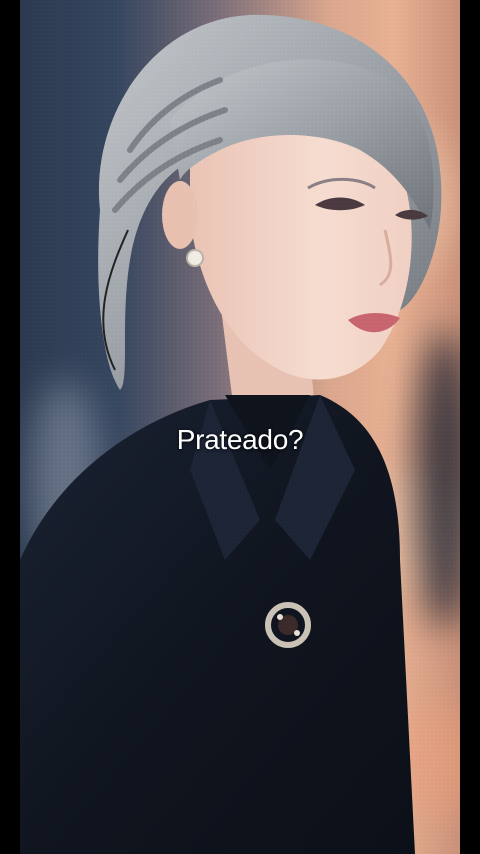 This screenshot has height=854, width=480. I want to click on video-caption: Prateado?, so click(240, 439).